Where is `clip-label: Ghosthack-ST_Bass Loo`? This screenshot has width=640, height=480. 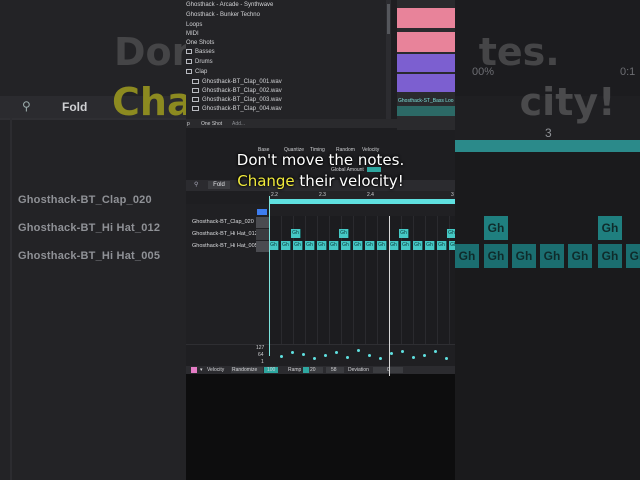
clip-label: Ghosthack-ST_Bass Loo is located at coordinates (426, 101).